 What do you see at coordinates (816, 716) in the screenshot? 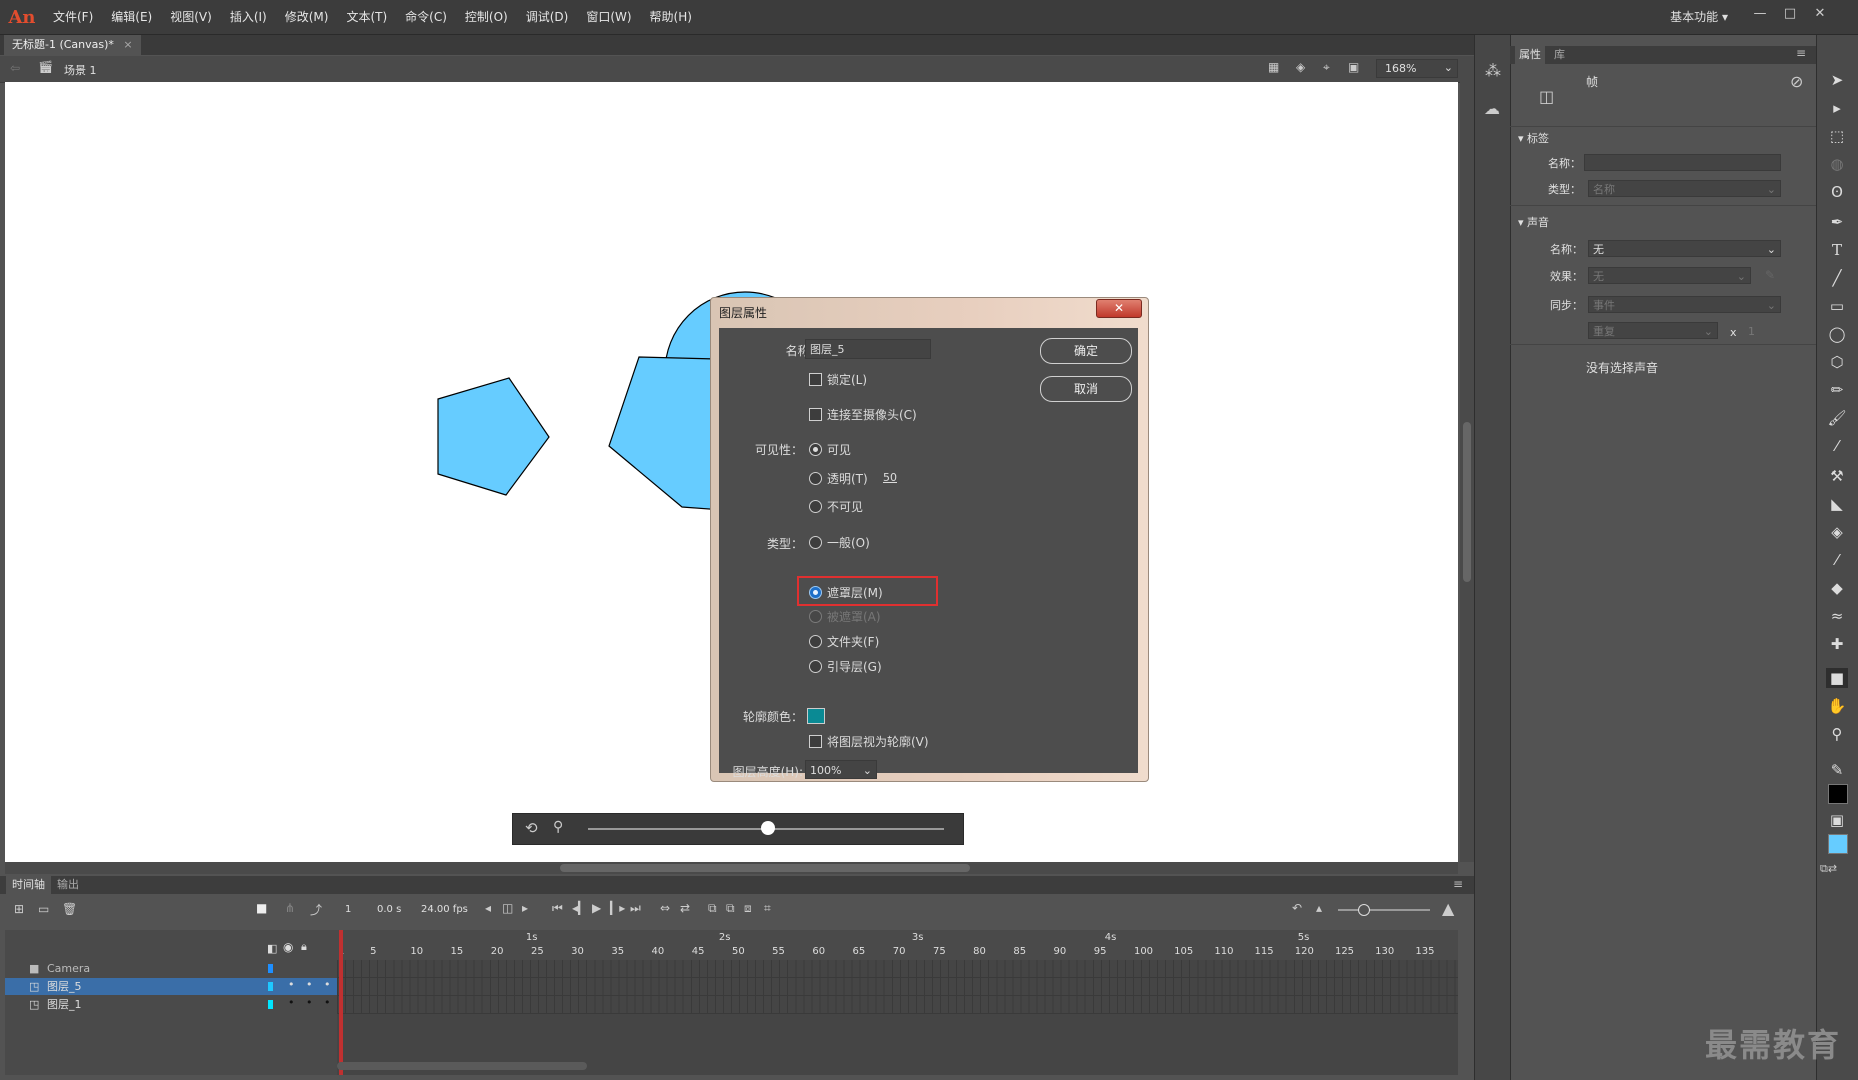
I see `outline-color-swatch` at bounding box center [816, 716].